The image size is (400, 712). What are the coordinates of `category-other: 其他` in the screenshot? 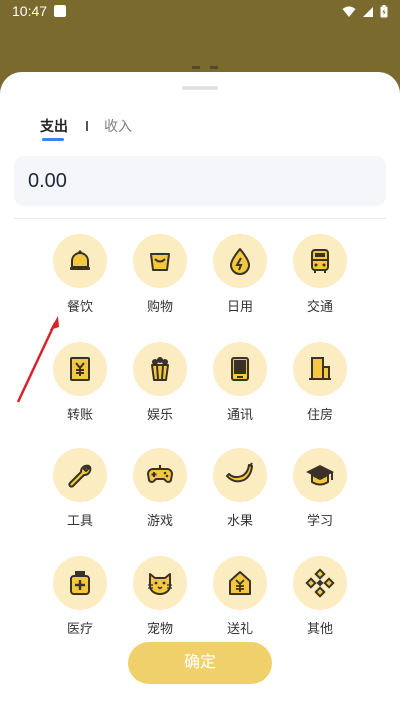 It's located at (320, 596).